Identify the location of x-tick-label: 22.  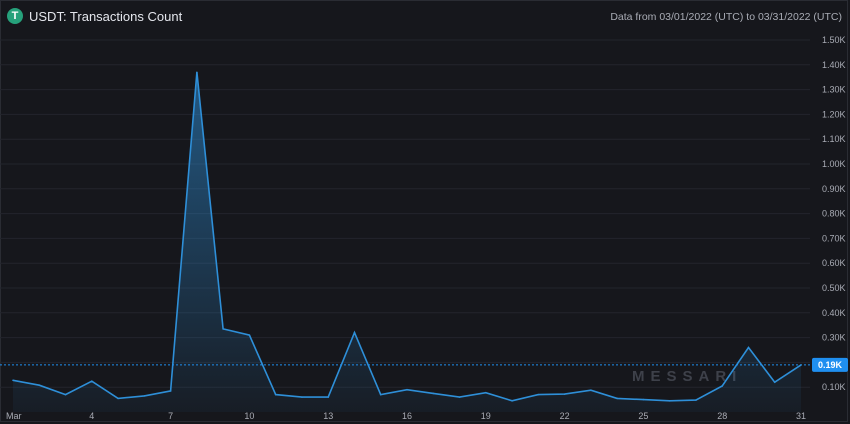
(565, 416).